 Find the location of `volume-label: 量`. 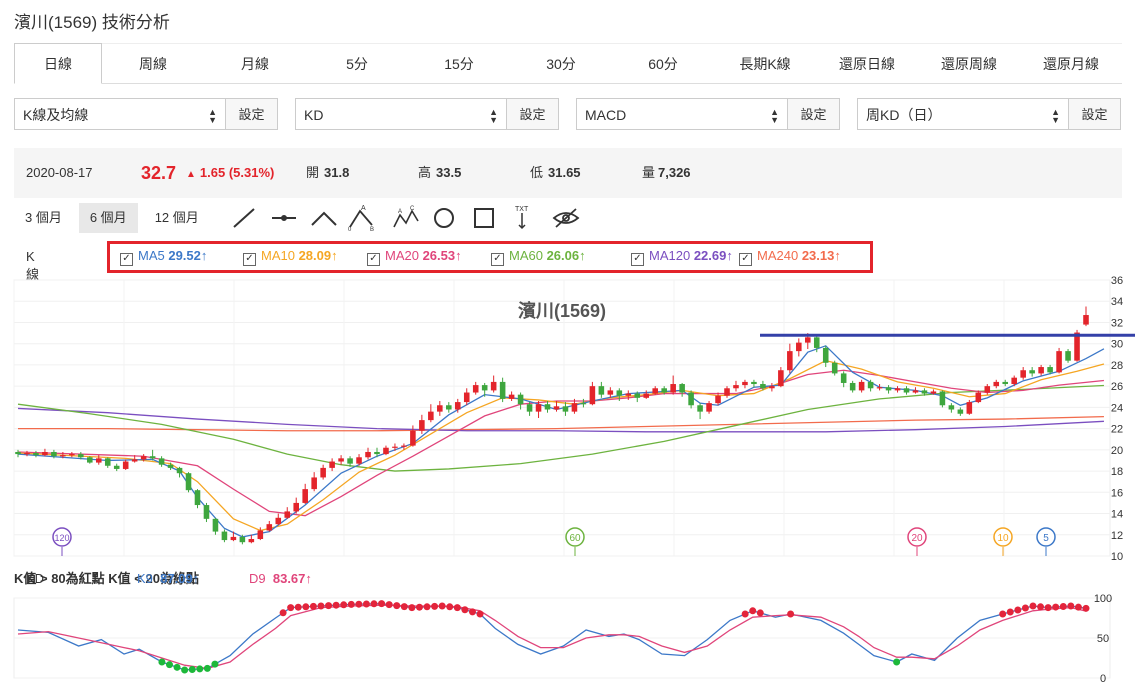

volume-label: 量 is located at coordinates (649, 172).